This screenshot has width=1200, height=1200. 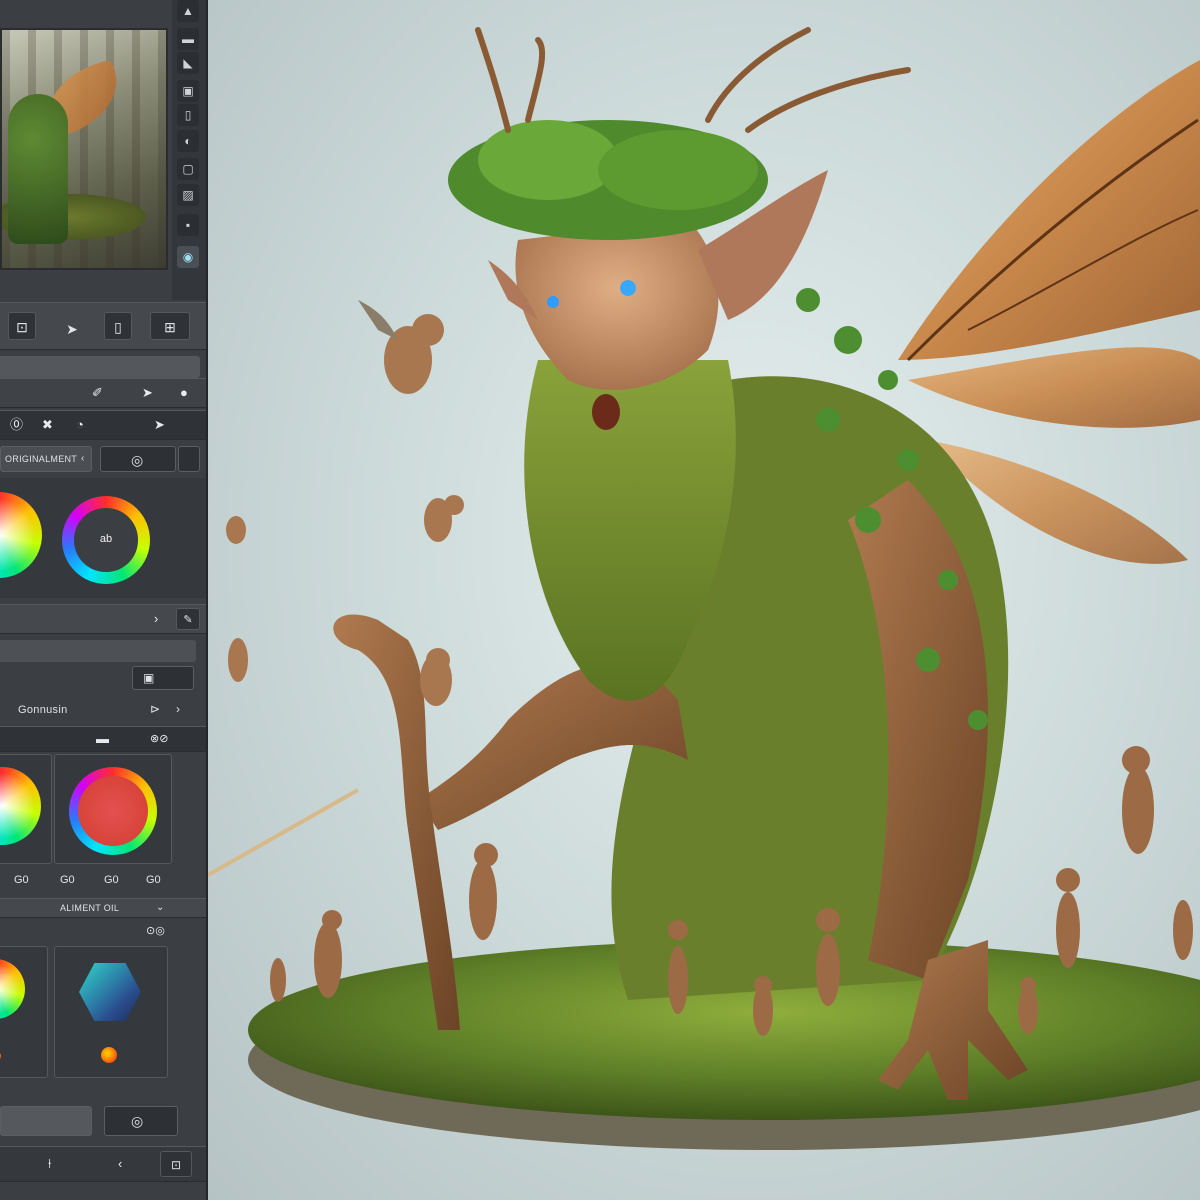 What do you see at coordinates (188, 195) in the screenshot?
I see `image-icon: ▨` at bounding box center [188, 195].